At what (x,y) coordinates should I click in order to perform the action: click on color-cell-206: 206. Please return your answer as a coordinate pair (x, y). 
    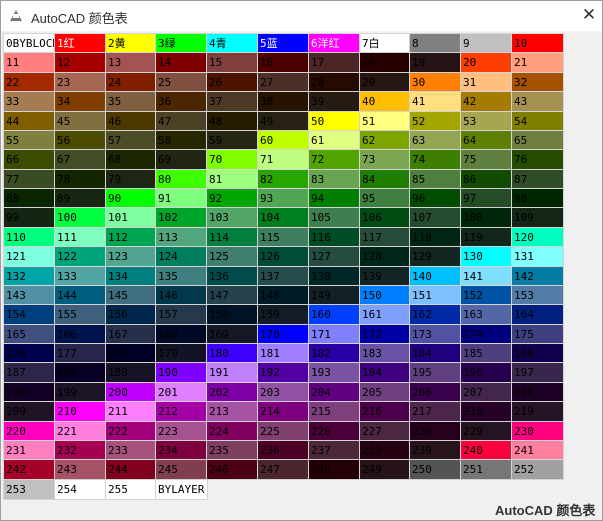
    Looking at the image, I should click on (435, 392).